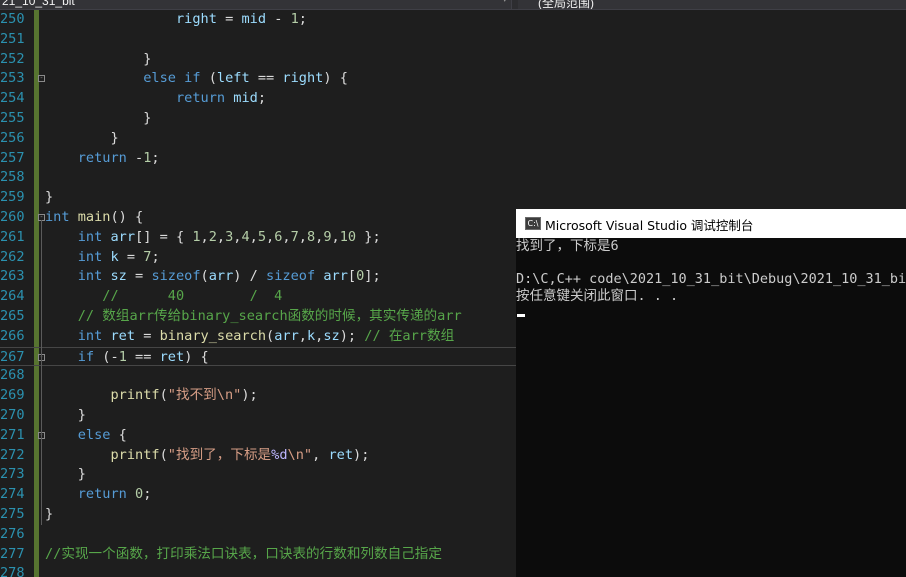  What do you see at coordinates (712, 5) in the screenshot?
I see `scope-dropdown: (全局范围)` at bounding box center [712, 5].